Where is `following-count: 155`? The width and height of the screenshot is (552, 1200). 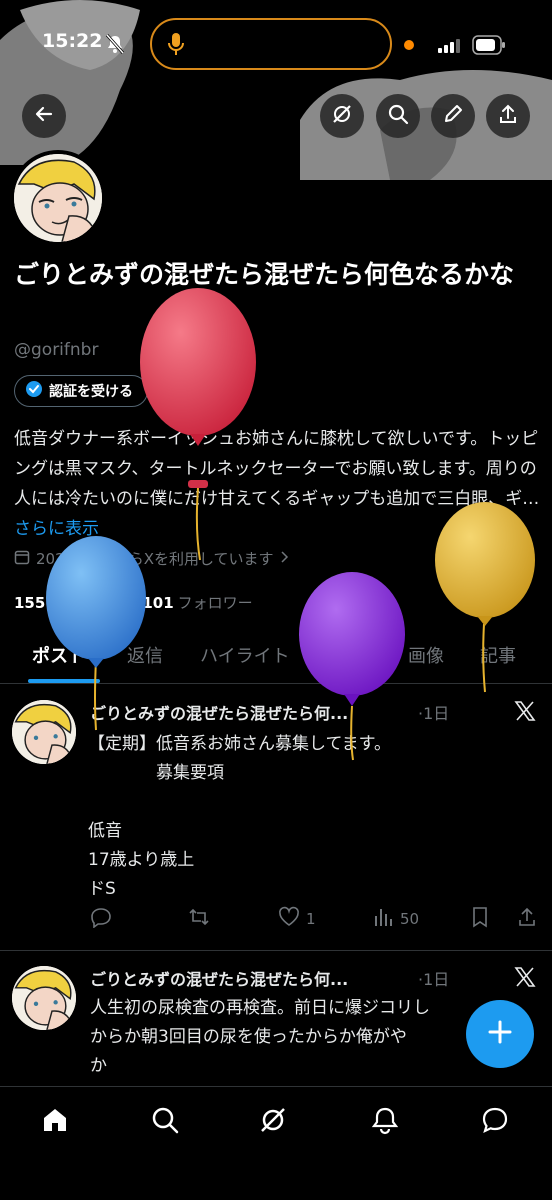
following-count: 155 is located at coordinates (30, 603).